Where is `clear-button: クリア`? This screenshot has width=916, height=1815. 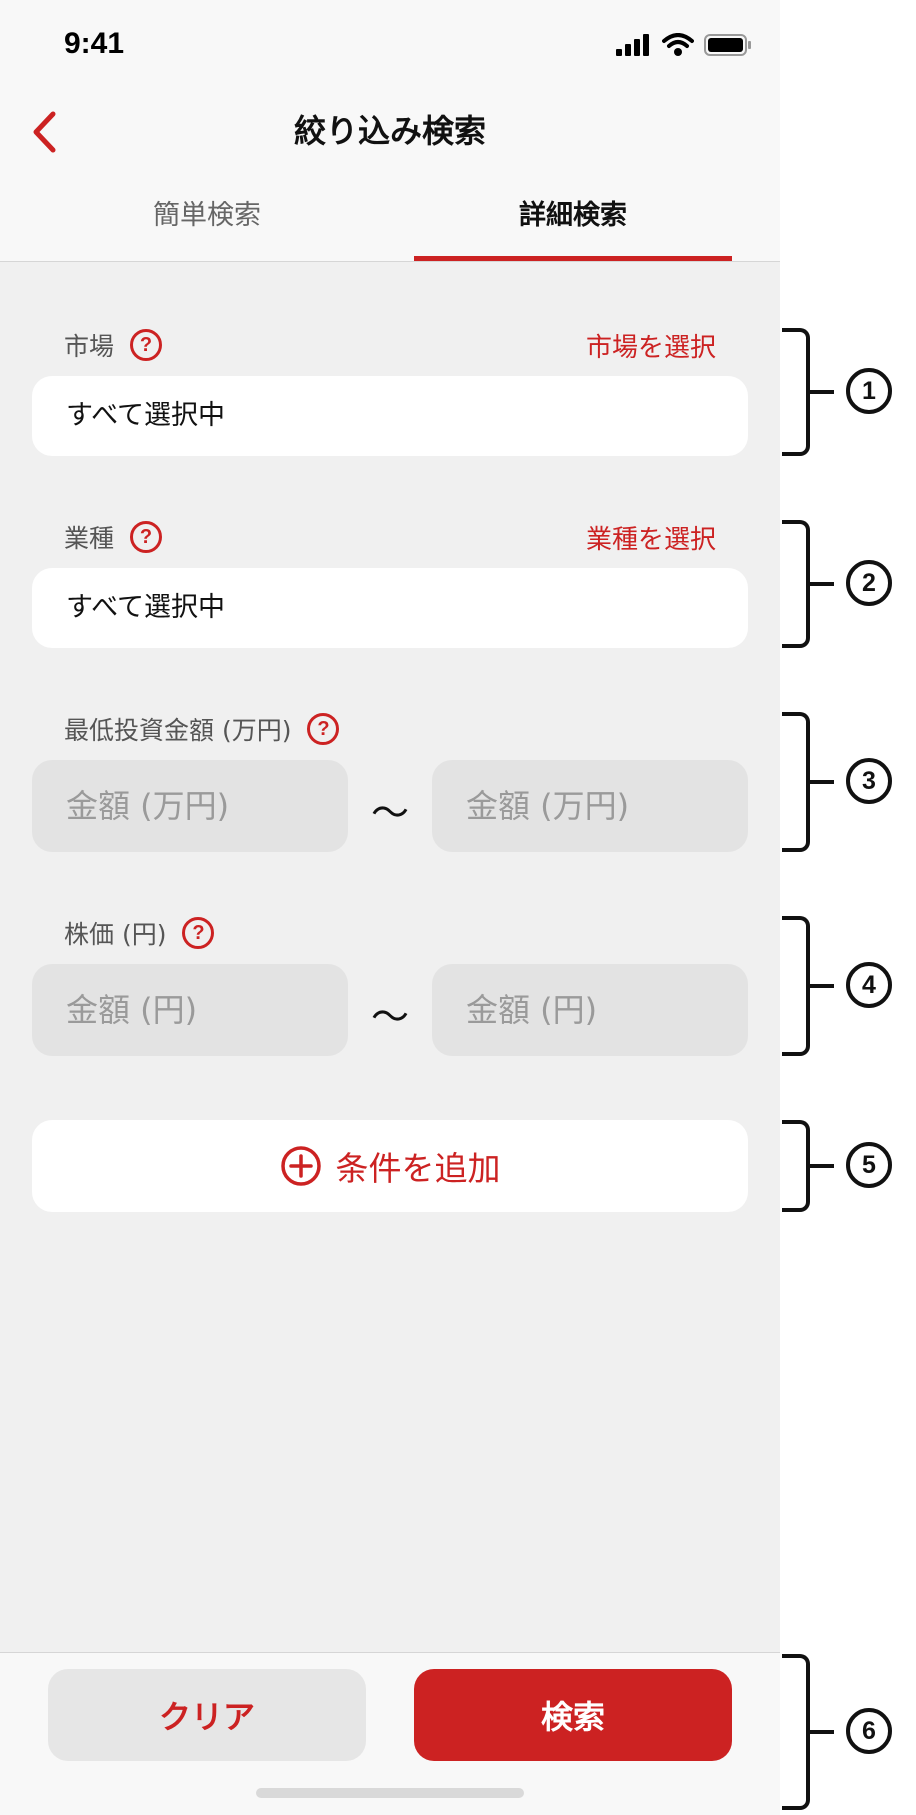
clear-button: クリア is located at coordinates (207, 1715).